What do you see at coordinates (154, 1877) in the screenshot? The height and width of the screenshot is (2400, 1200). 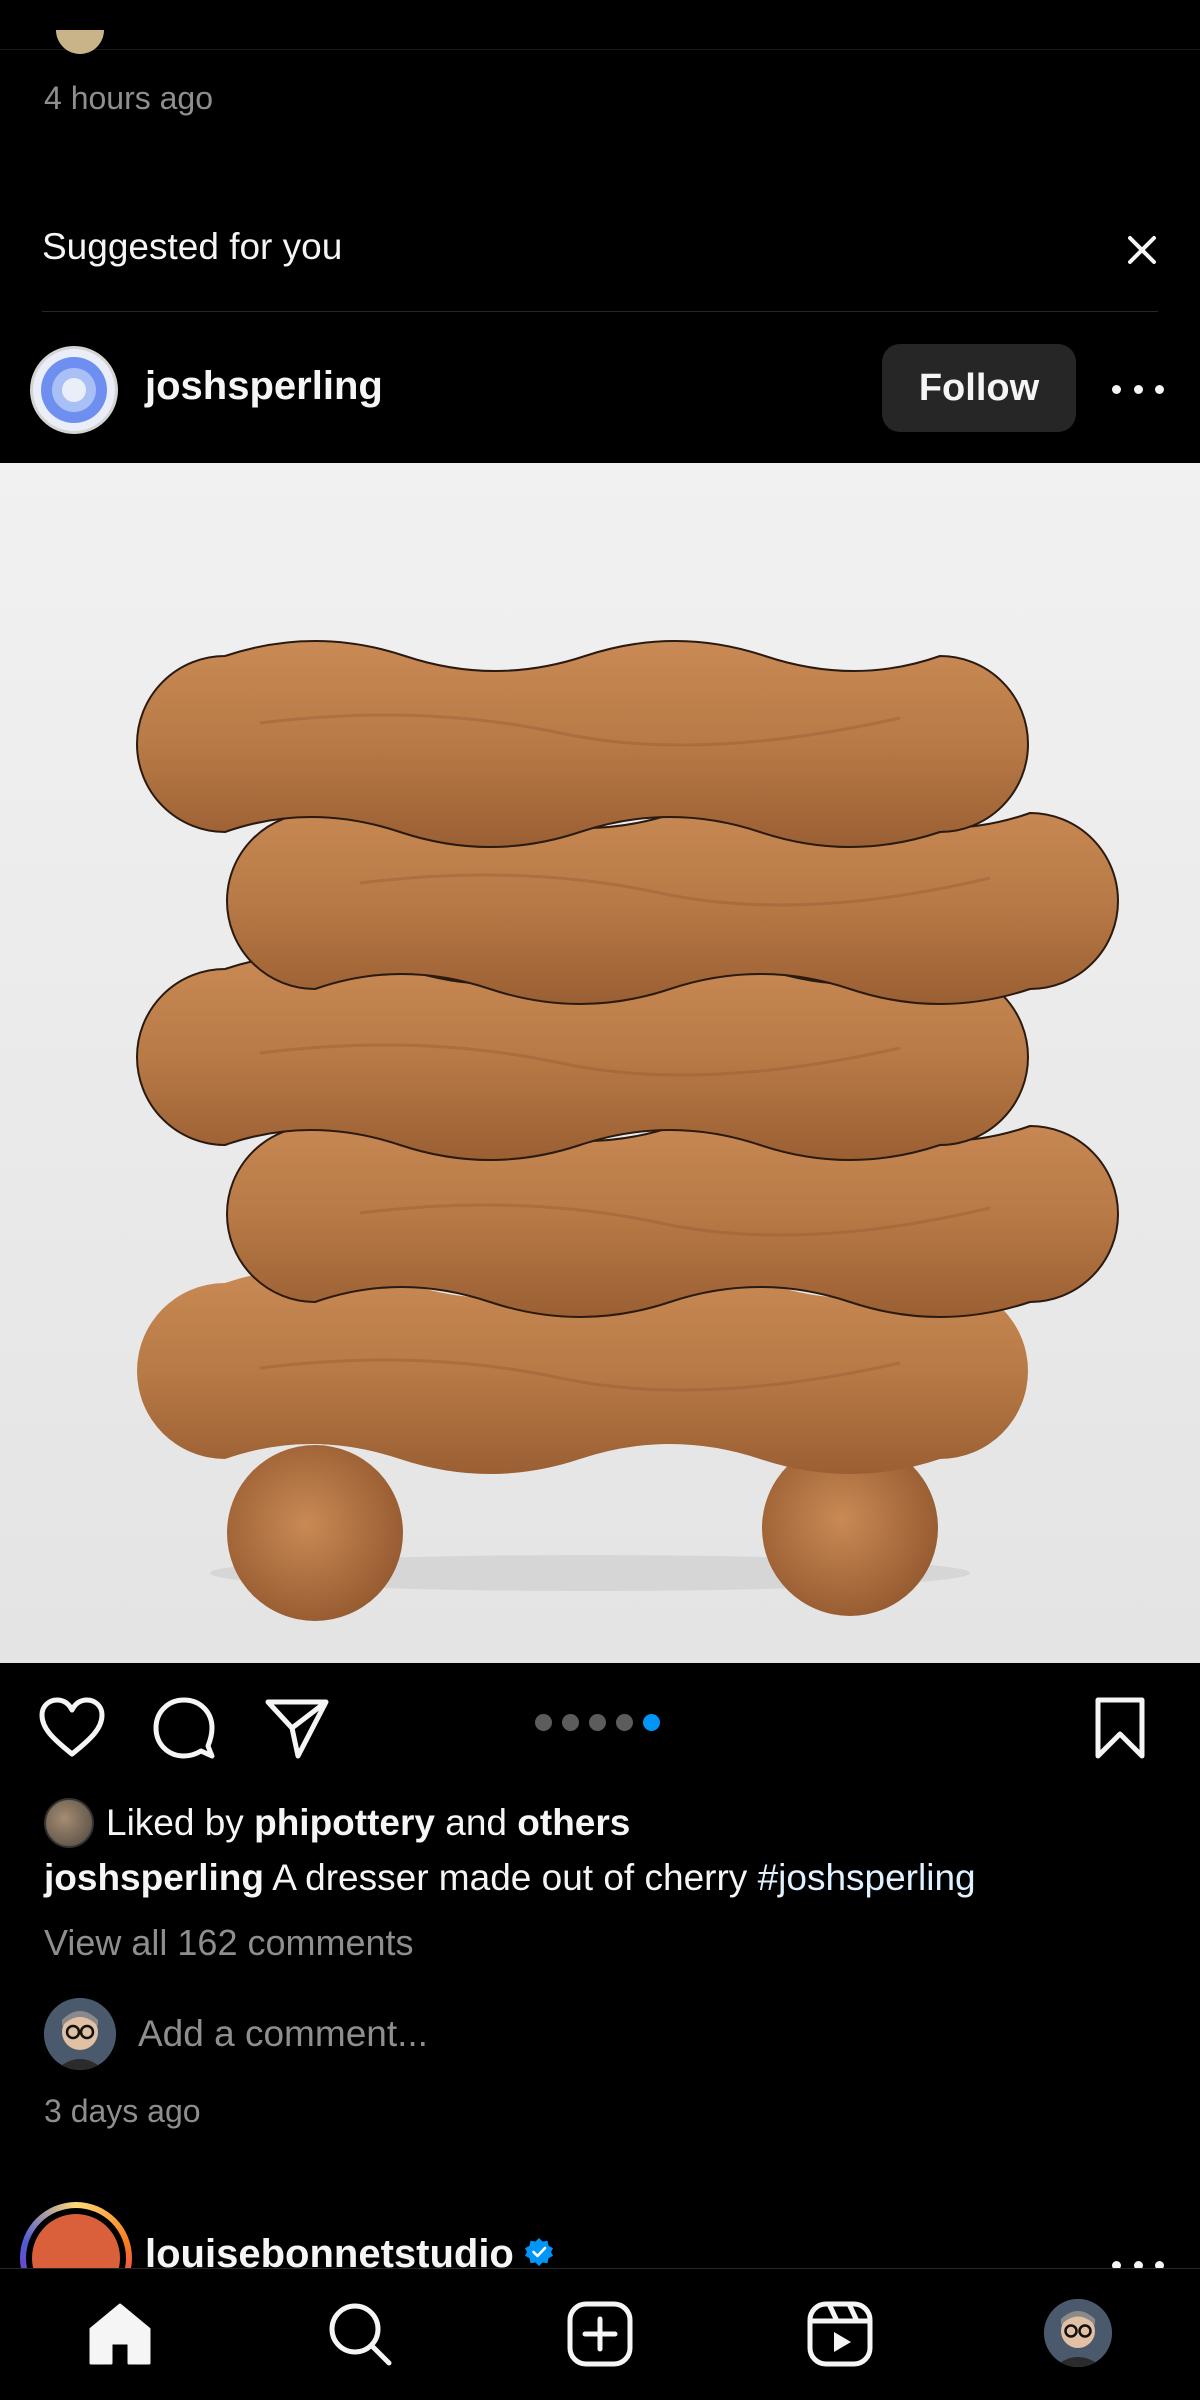 I see `caption-username: joshsperling` at bounding box center [154, 1877].